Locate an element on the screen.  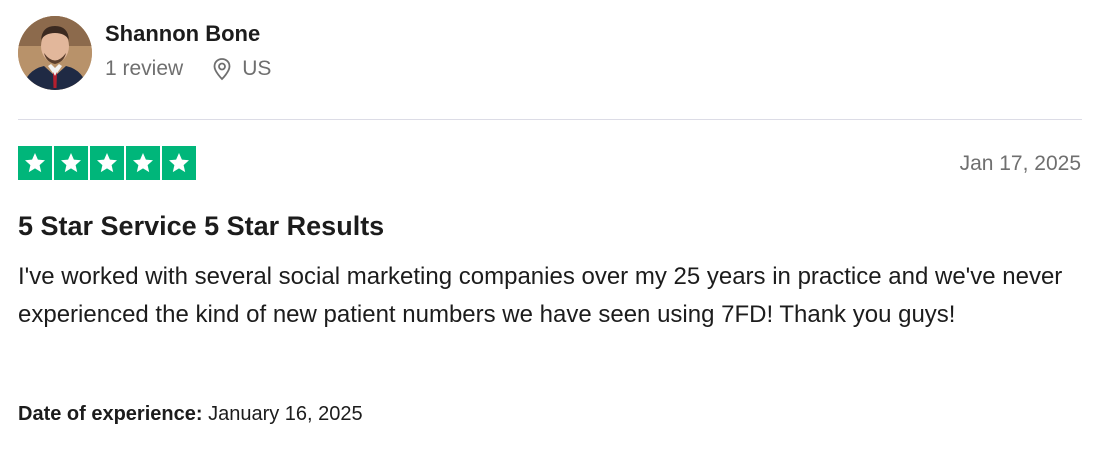
review-date: Jan 17, 2025 is located at coordinates (1020, 163).